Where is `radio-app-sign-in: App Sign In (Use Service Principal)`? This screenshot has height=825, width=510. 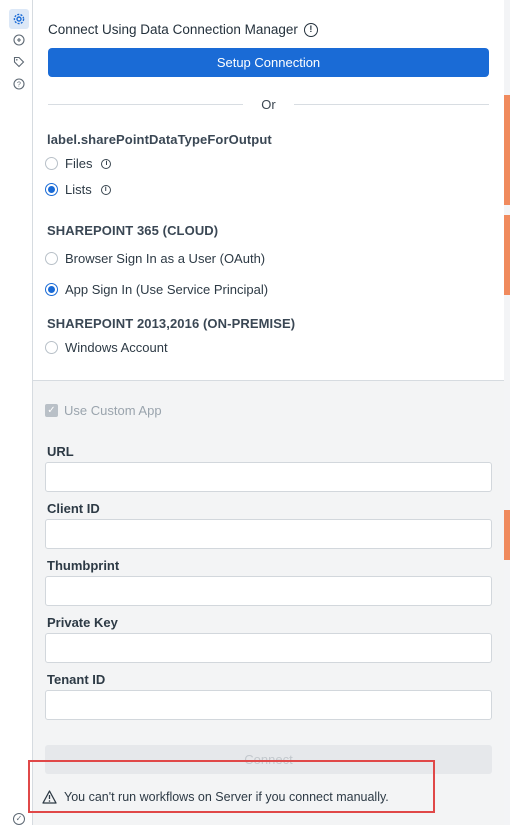
radio-app-sign-in: App Sign In (Use Service Principal) is located at coordinates (156, 289).